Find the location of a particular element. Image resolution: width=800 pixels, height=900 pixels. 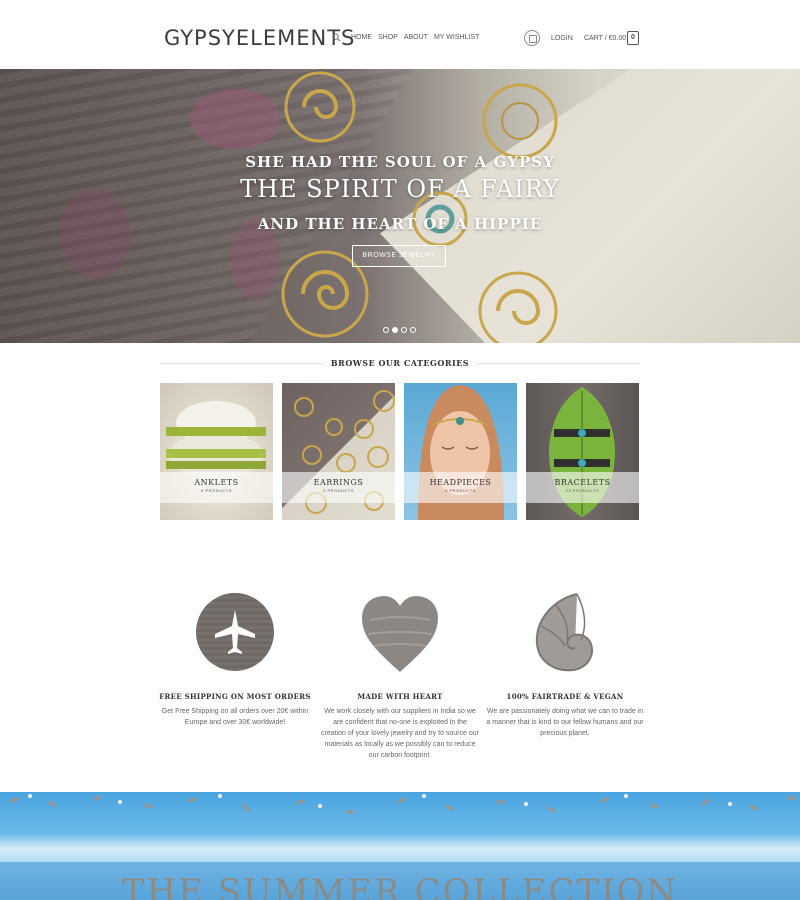

site-logo: GYPSYELEMENTS is located at coordinates (259, 38).